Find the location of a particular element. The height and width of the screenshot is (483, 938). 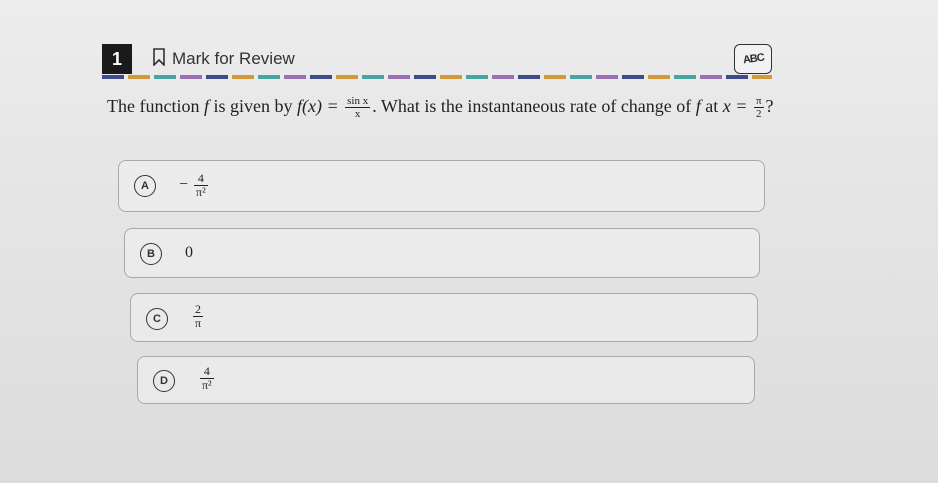

fraction-denominator: 2 is located at coordinates (758, 114).